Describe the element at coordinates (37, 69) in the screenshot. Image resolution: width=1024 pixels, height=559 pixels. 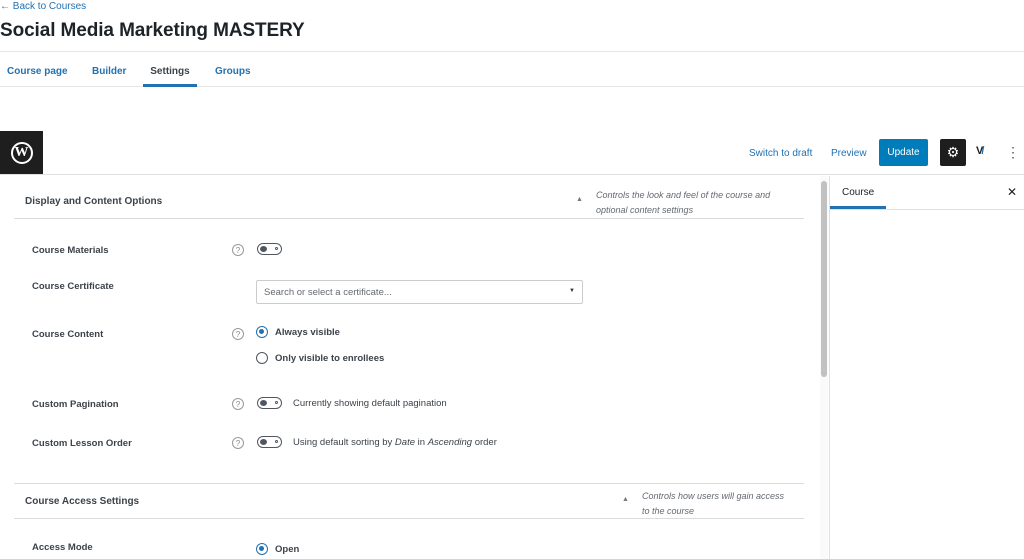
I see `tab-course-page: Course page` at that location.